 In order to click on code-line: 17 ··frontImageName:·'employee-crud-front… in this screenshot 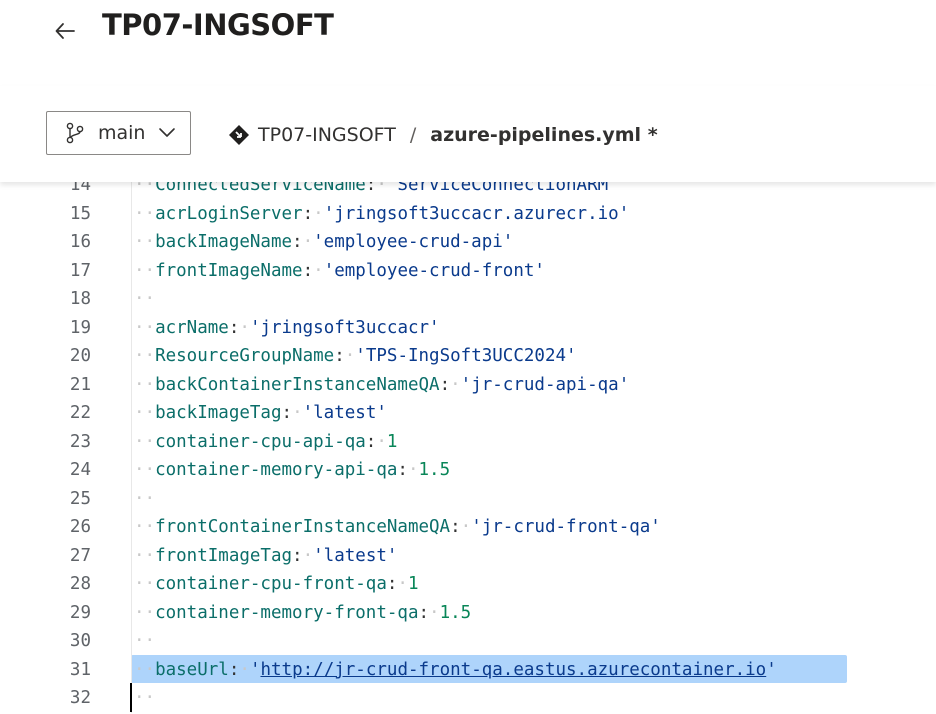, I will do `click(468, 270)`.